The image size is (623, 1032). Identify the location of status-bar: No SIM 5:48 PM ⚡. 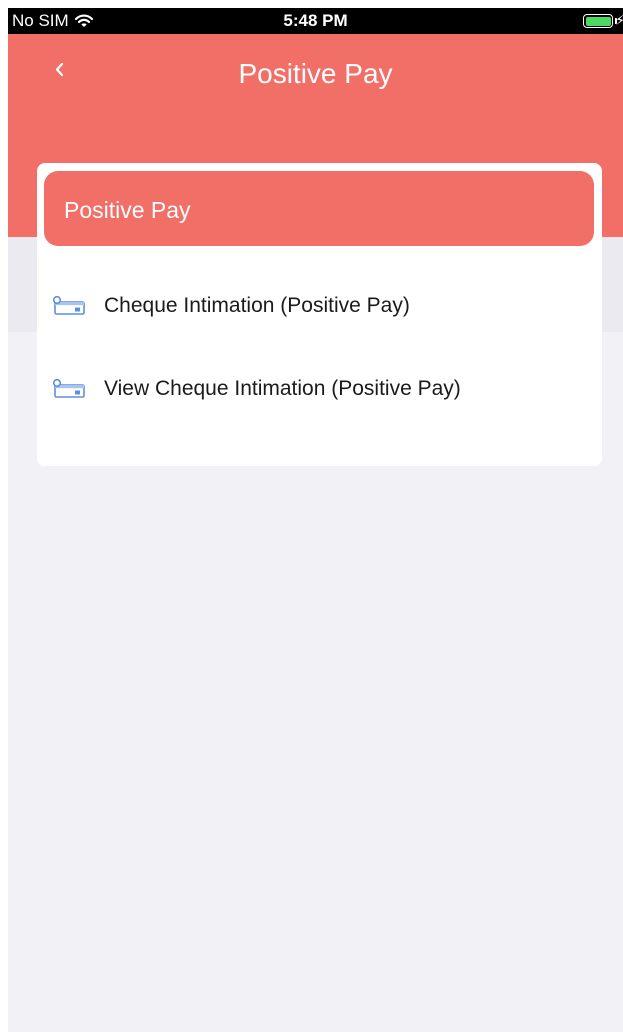
(315, 21).